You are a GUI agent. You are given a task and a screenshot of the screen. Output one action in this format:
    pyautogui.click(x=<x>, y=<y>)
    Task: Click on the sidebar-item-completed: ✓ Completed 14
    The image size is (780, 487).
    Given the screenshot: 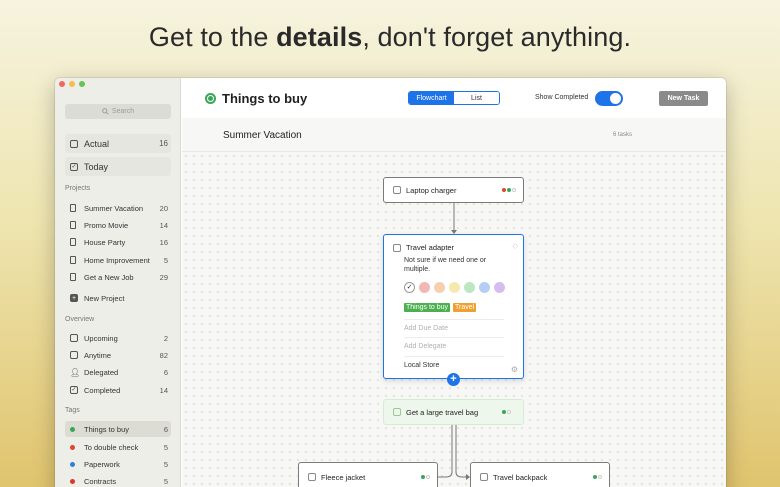 What is the action you would take?
    pyautogui.click(x=118, y=390)
    